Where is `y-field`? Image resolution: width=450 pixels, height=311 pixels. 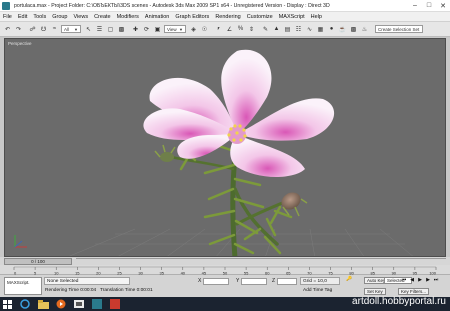 y-field is located at coordinates (254, 281).